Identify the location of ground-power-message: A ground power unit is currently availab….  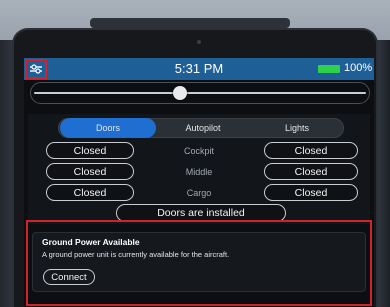
(136, 254).